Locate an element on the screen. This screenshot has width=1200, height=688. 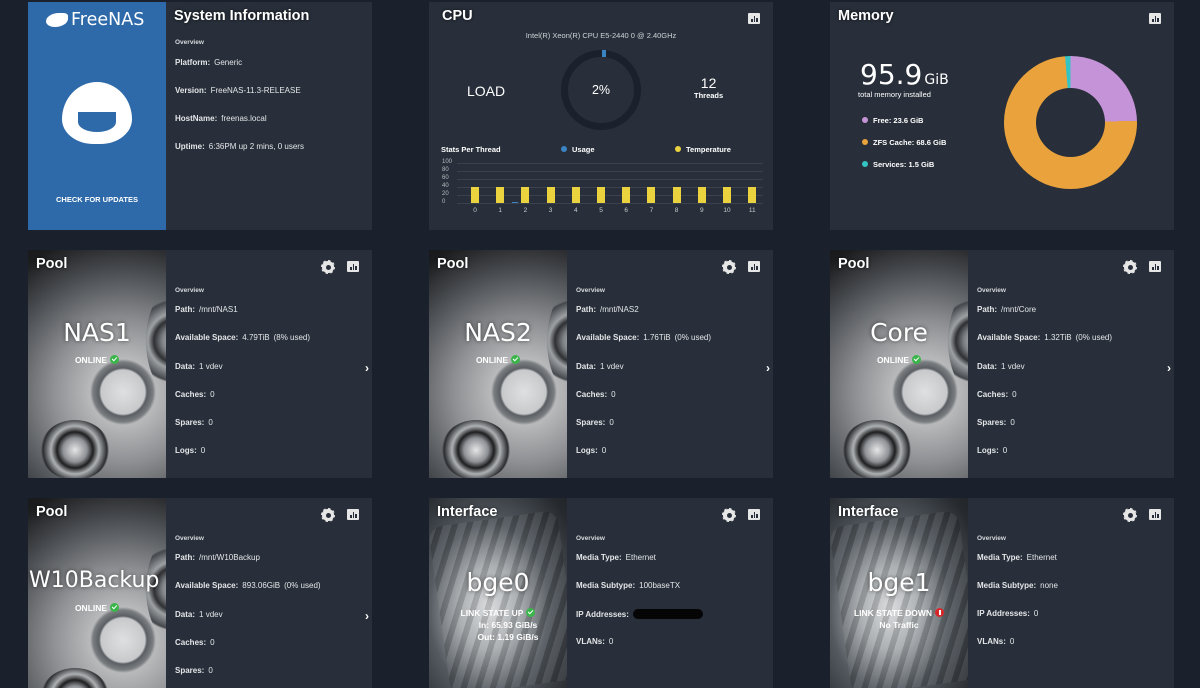
x-tick-label: 0 is located at coordinates (475, 210).